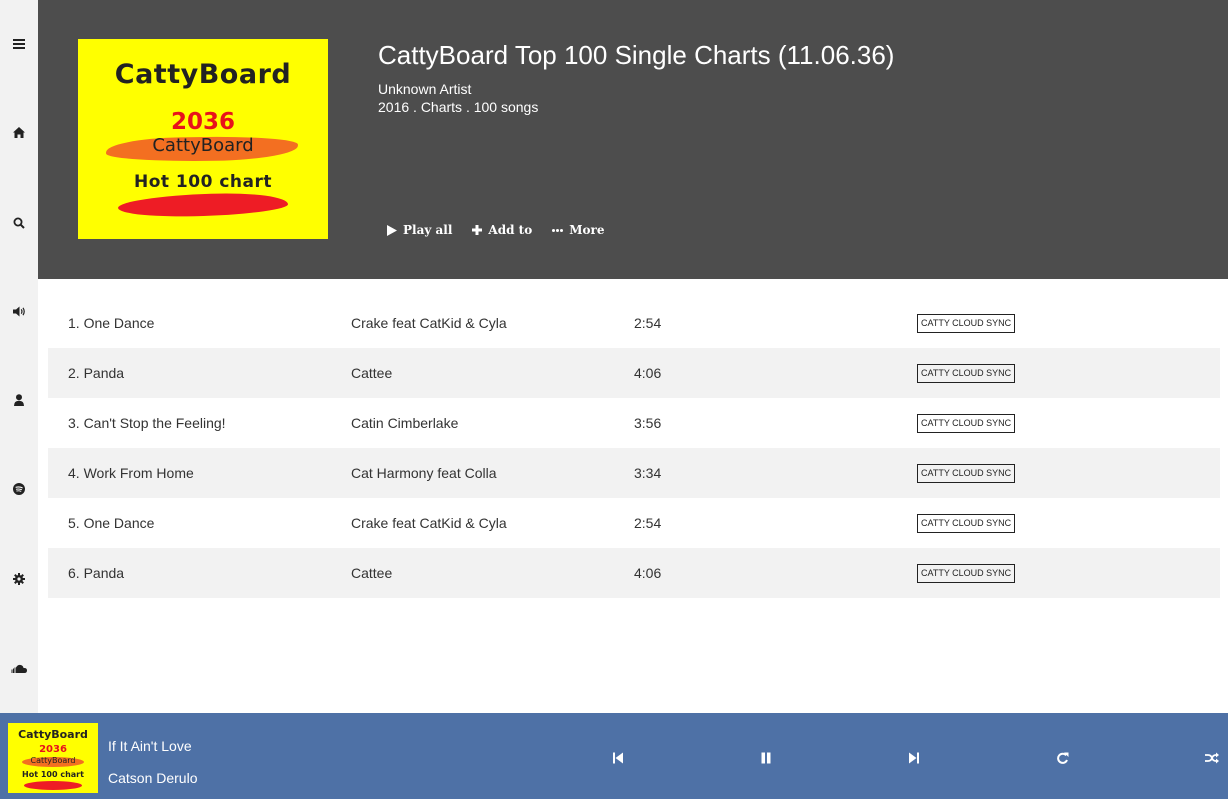 The height and width of the screenshot is (799, 1228). Describe the element at coordinates (914, 758) in the screenshot. I see `next-icon` at that location.